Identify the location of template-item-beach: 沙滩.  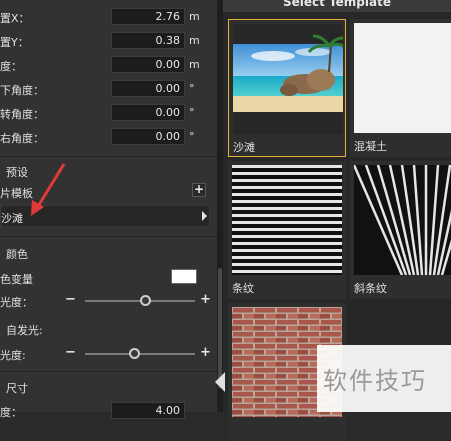
(287, 88).